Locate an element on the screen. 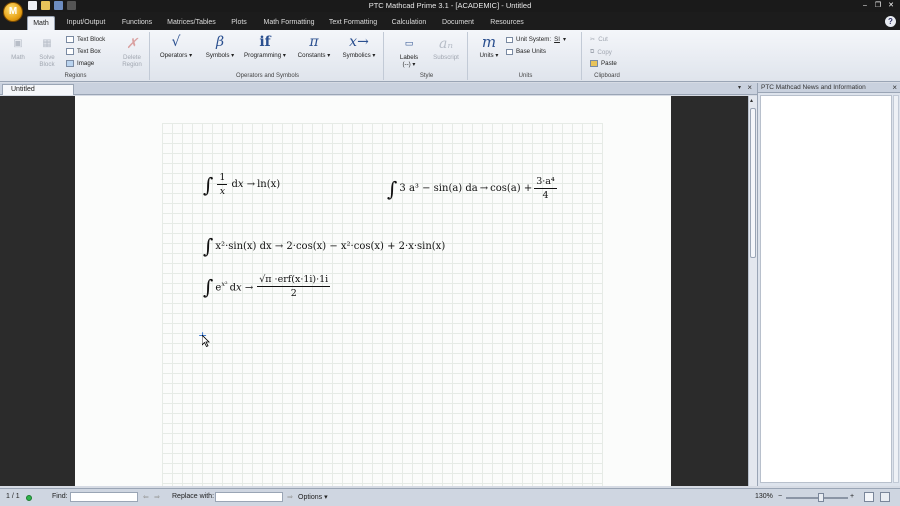 This screenshot has width=900, height=506. solve-block-icon: ▦ is located at coordinates (47, 43).